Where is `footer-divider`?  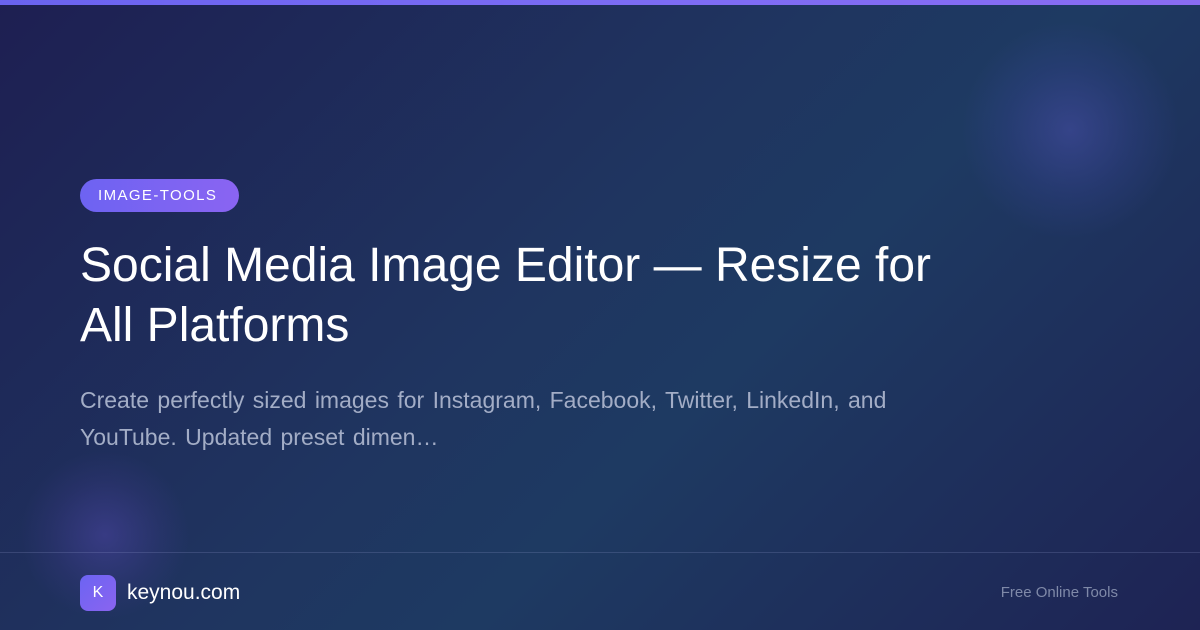 footer-divider is located at coordinates (600, 552).